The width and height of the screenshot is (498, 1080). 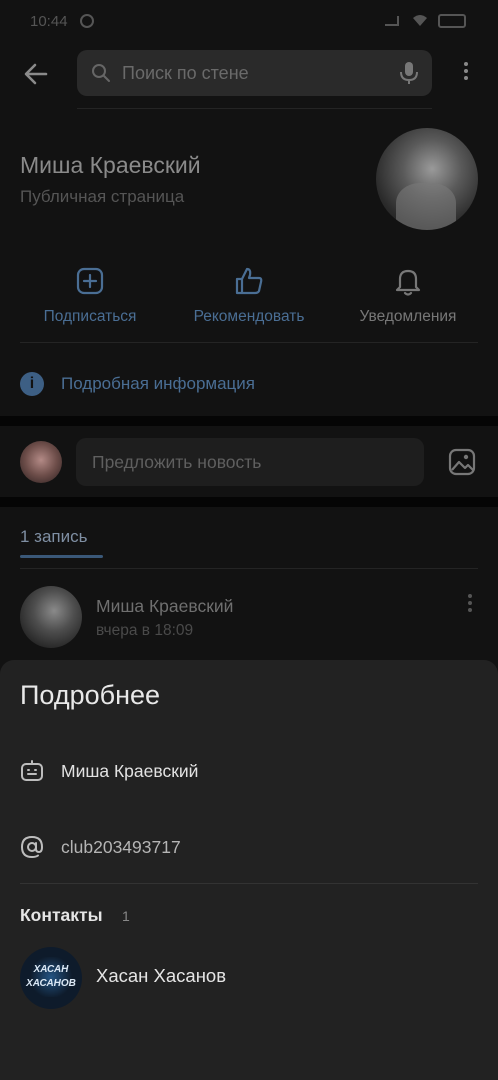 What do you see at coordinates (36, 74) in the screenshot?
I see `back-arrow-icon` at bounding box center [36, 74].